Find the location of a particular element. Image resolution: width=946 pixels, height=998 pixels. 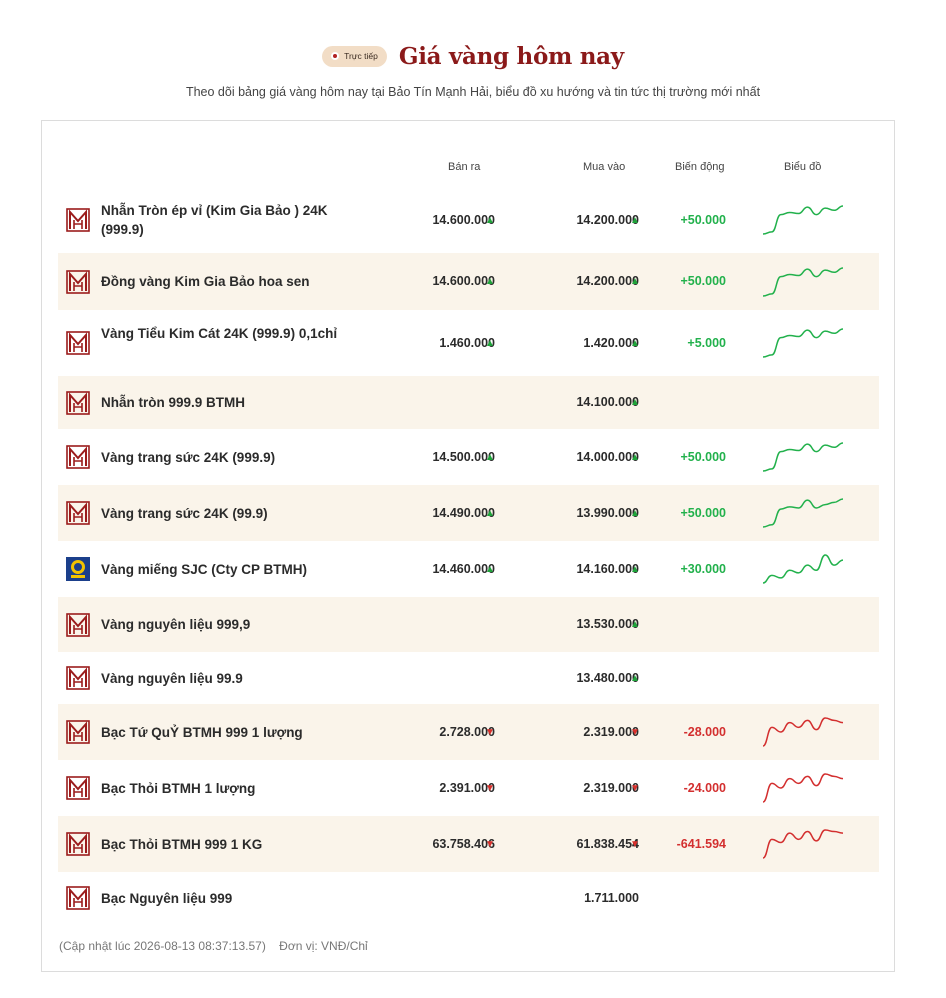

buy-price: 1.711.000 is located at coordinates (611, 897).